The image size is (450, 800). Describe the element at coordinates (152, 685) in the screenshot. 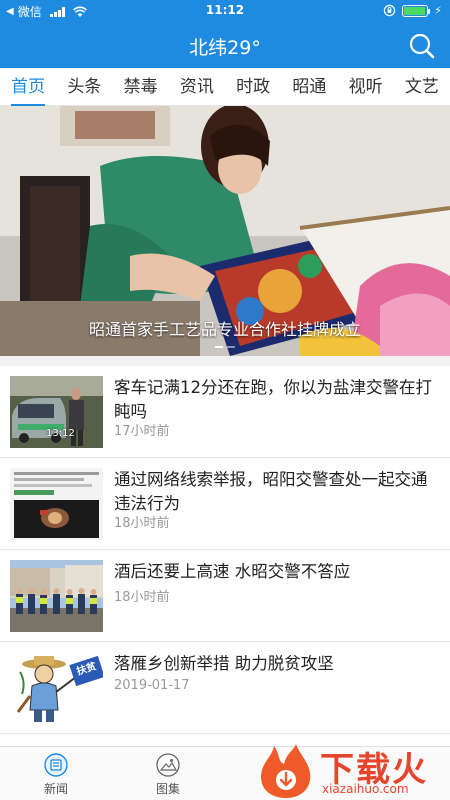

I see `news-time: 2019-01-17` at that location.